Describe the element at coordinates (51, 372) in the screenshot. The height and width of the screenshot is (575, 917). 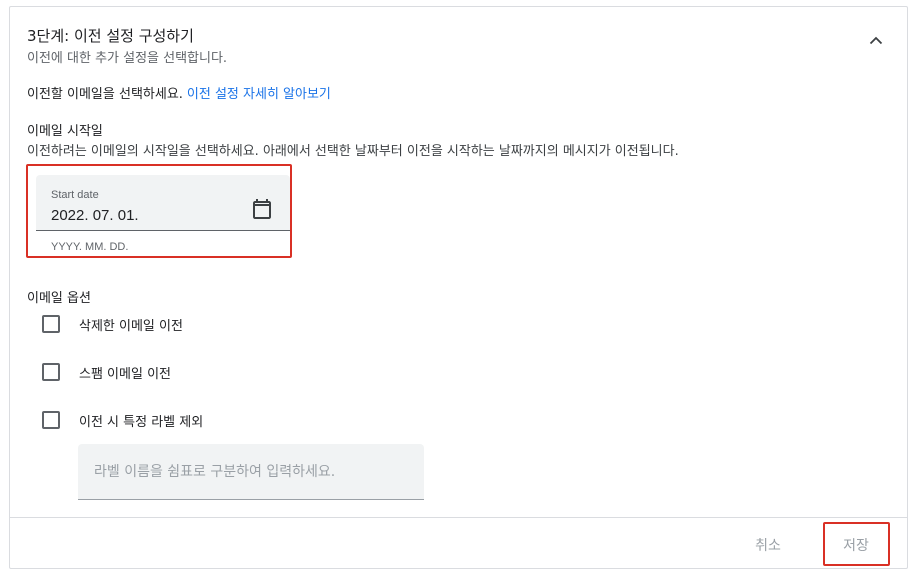
I see `spam-email-checkbox` at that location.